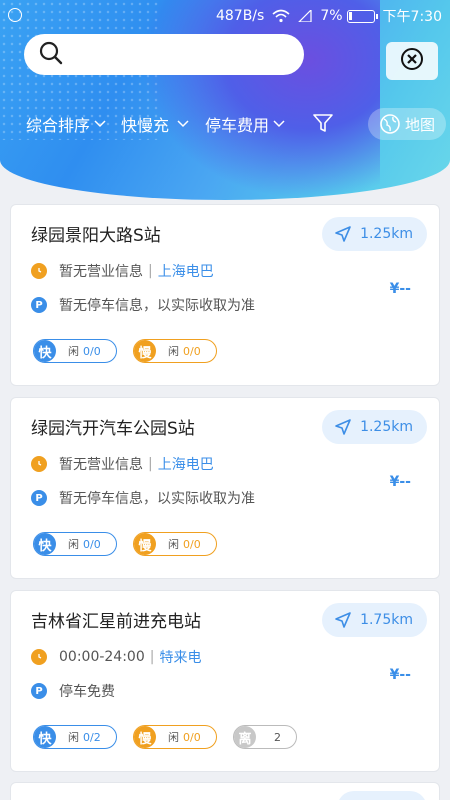 This screenshot has width=450, height=800. Describe the element at coordinates (323, 125) in the screenshot. I see `filter-icon` at that location.